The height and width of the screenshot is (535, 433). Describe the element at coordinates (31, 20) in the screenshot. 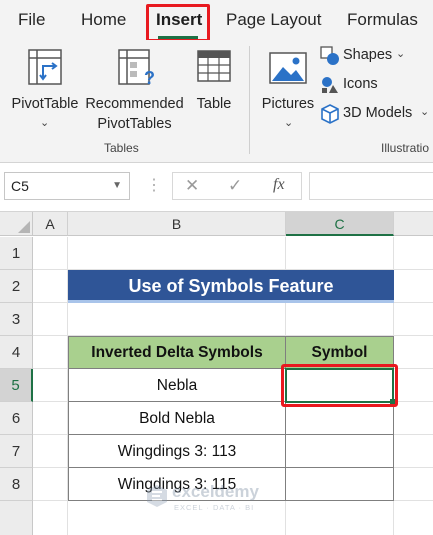

I see `tab-file: File` at that location.